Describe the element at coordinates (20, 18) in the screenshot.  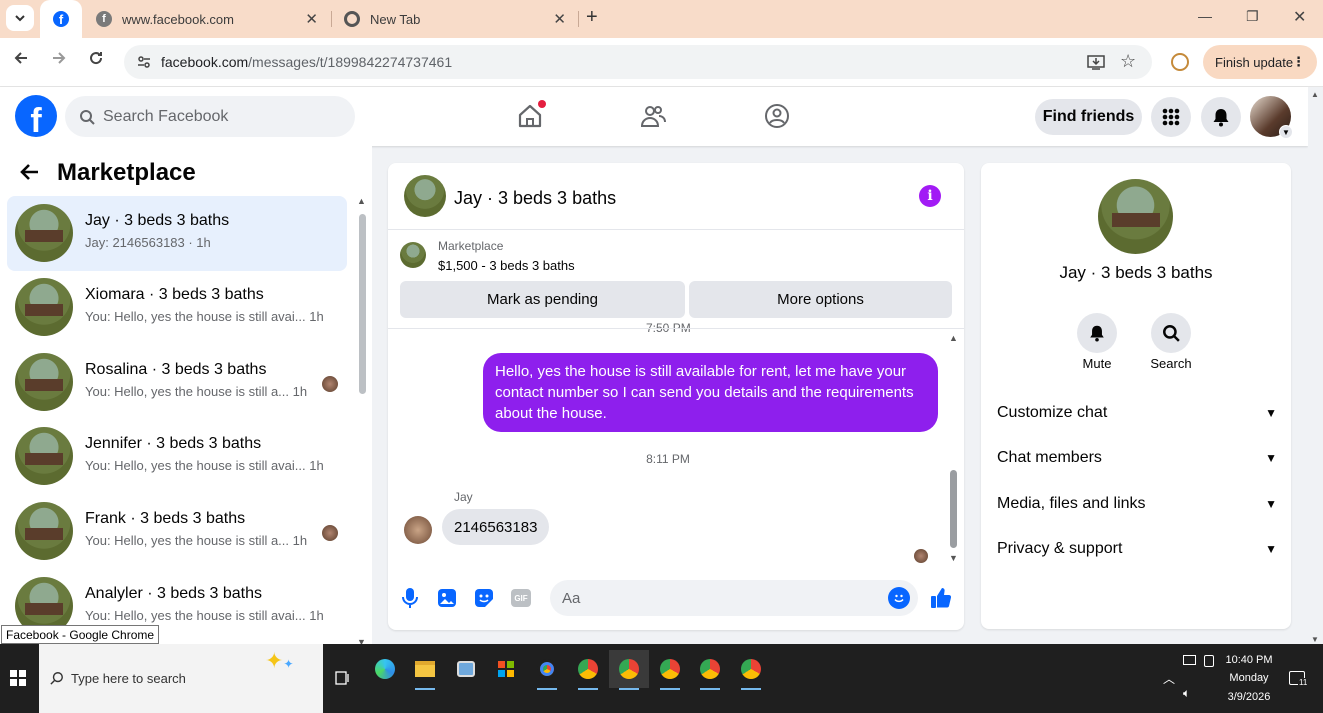
I see `tab-search-button` at that location.